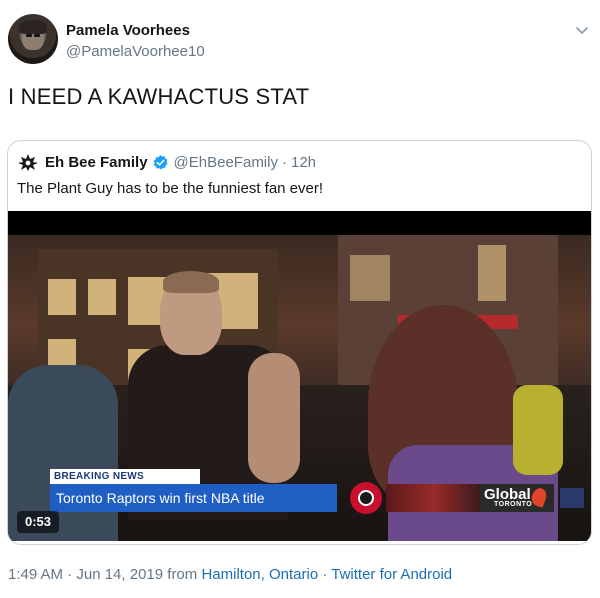  What do you see at coordinates (125, 476) in the screenshot?
I see `breaking-news-label: BREAKING NEWS` at bounding box center [125, 476].